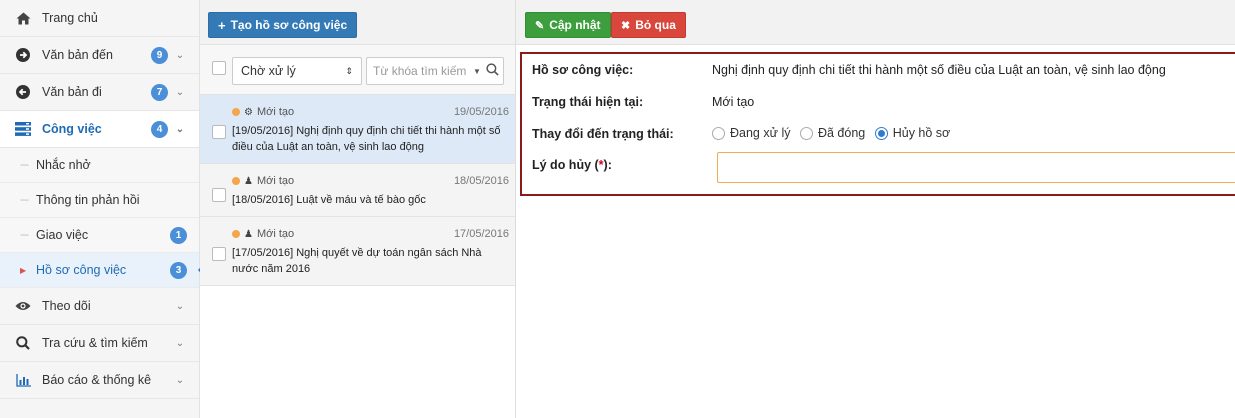 The image size is (1235, 418). I want to click on sort-caret-icon: ⇕, so click(349, 70).